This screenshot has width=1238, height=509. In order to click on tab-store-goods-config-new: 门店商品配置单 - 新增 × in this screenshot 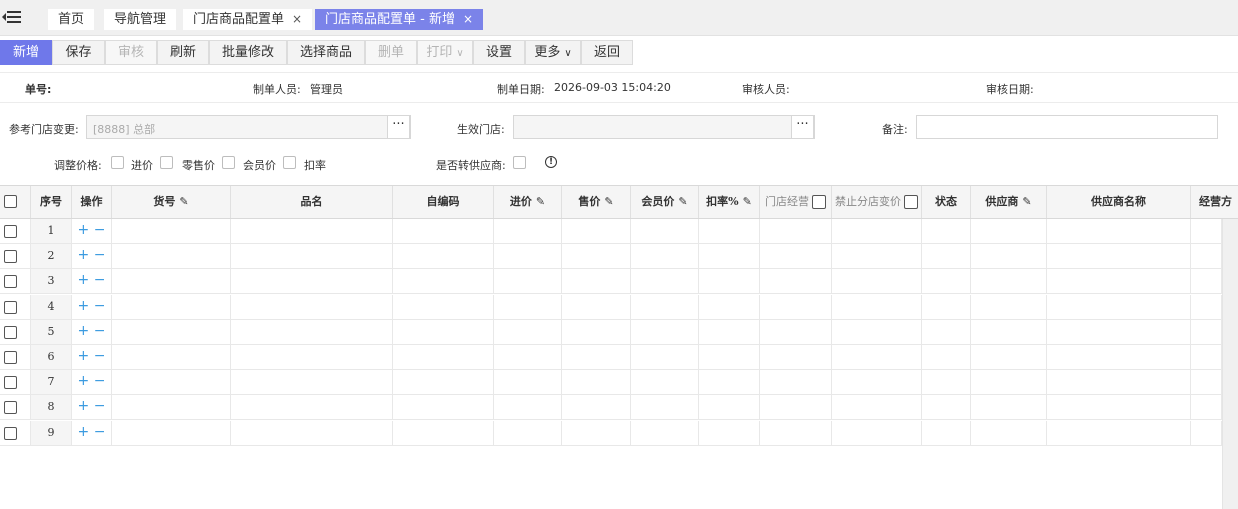, I will do `click(399, 19)`.